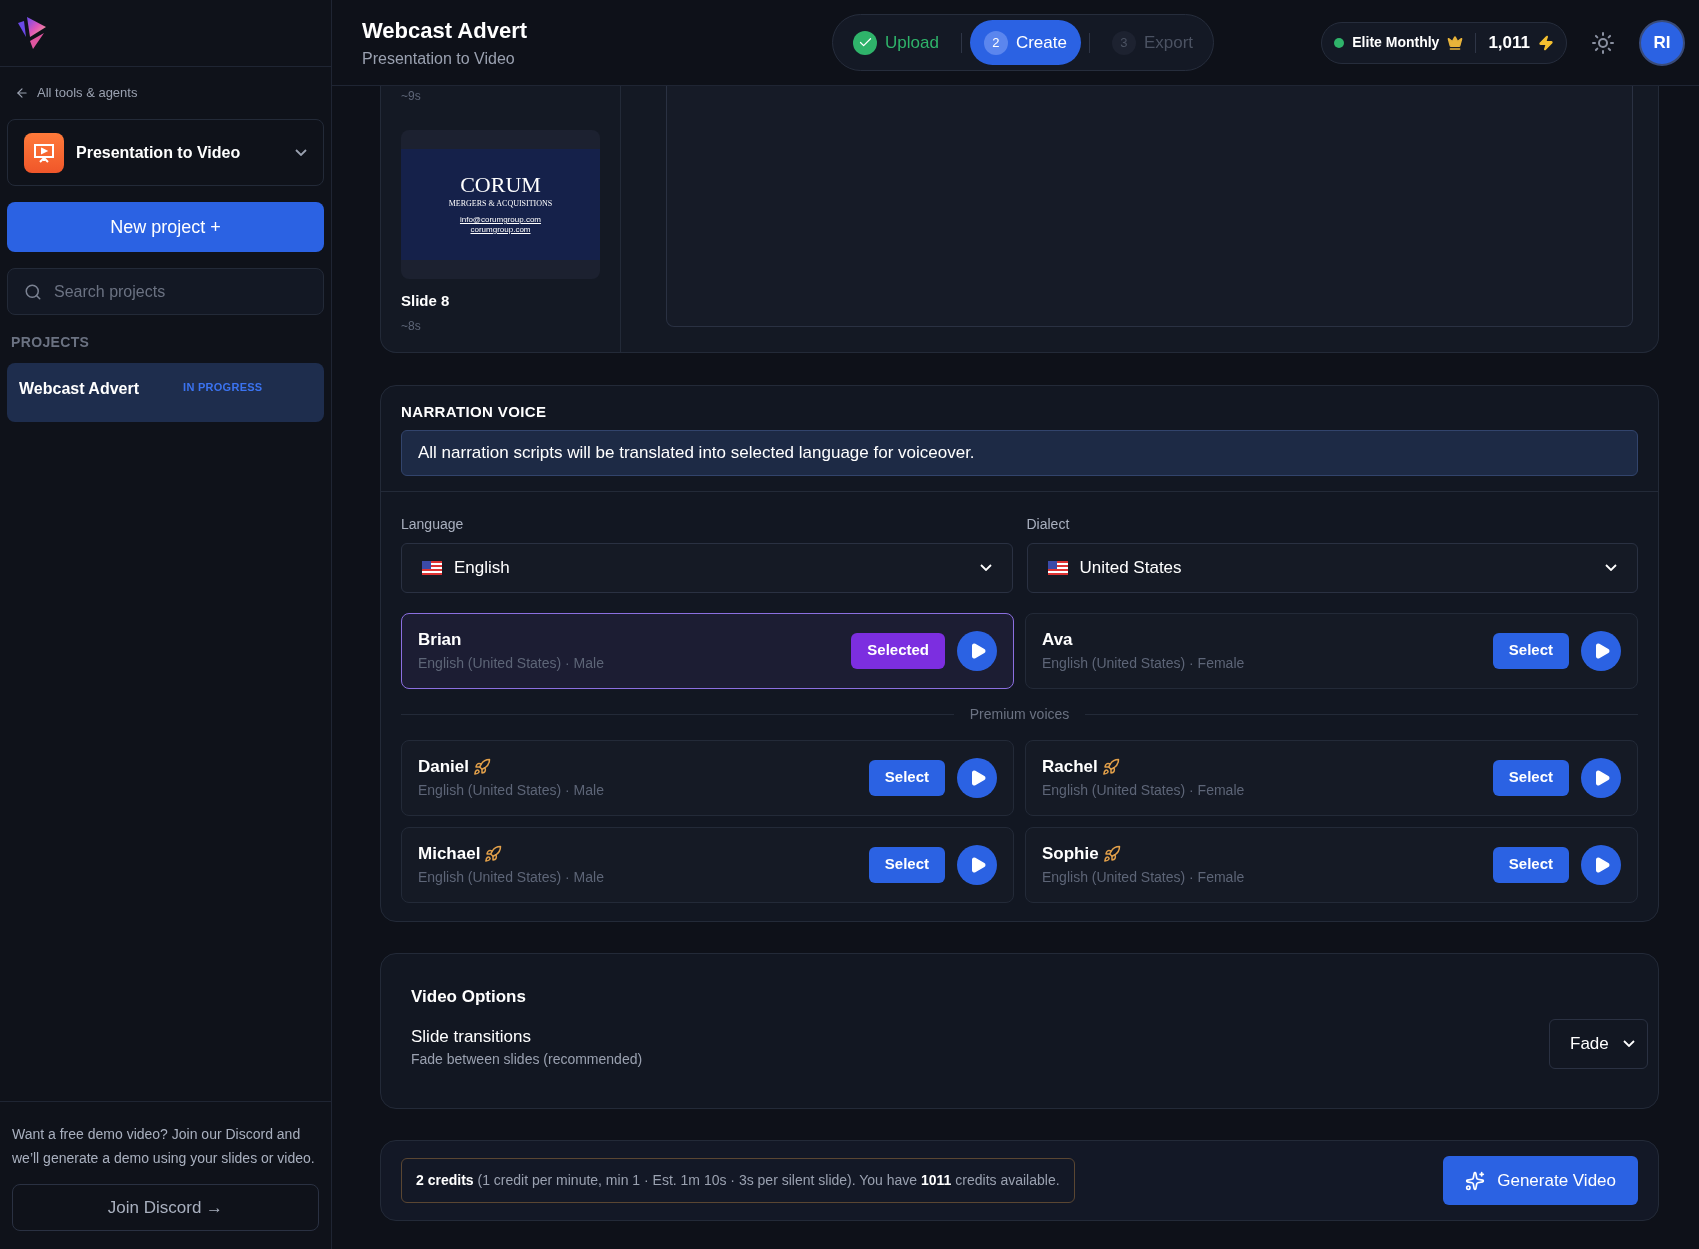 The image size is (1699, 1249). Describe the element at coordinates (1598, 1043) in the screenshot. I see `transition-dropdown: Fade` at that location.